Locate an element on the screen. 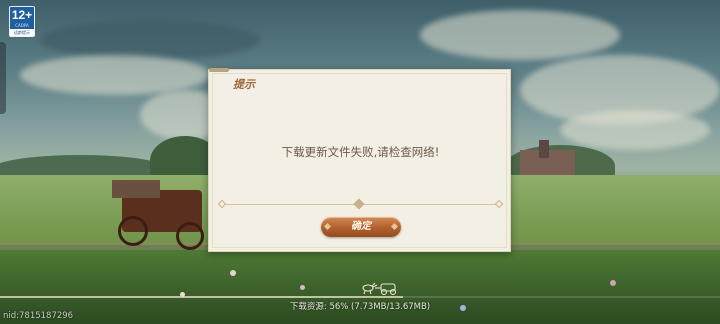 This screenshot has width=720, height=324. dialog-corner-ornament is located at coordinates (219, 70).